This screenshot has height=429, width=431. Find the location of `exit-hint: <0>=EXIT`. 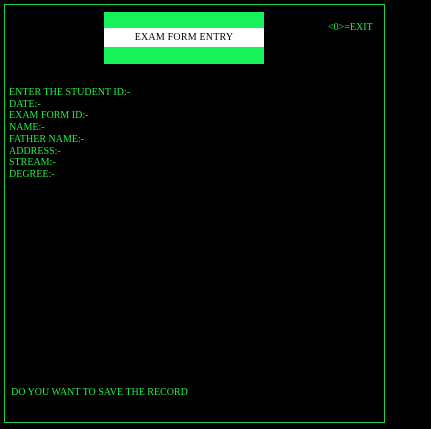

exit-hint: <0>=EXIT is located at coordinates (350, 27).